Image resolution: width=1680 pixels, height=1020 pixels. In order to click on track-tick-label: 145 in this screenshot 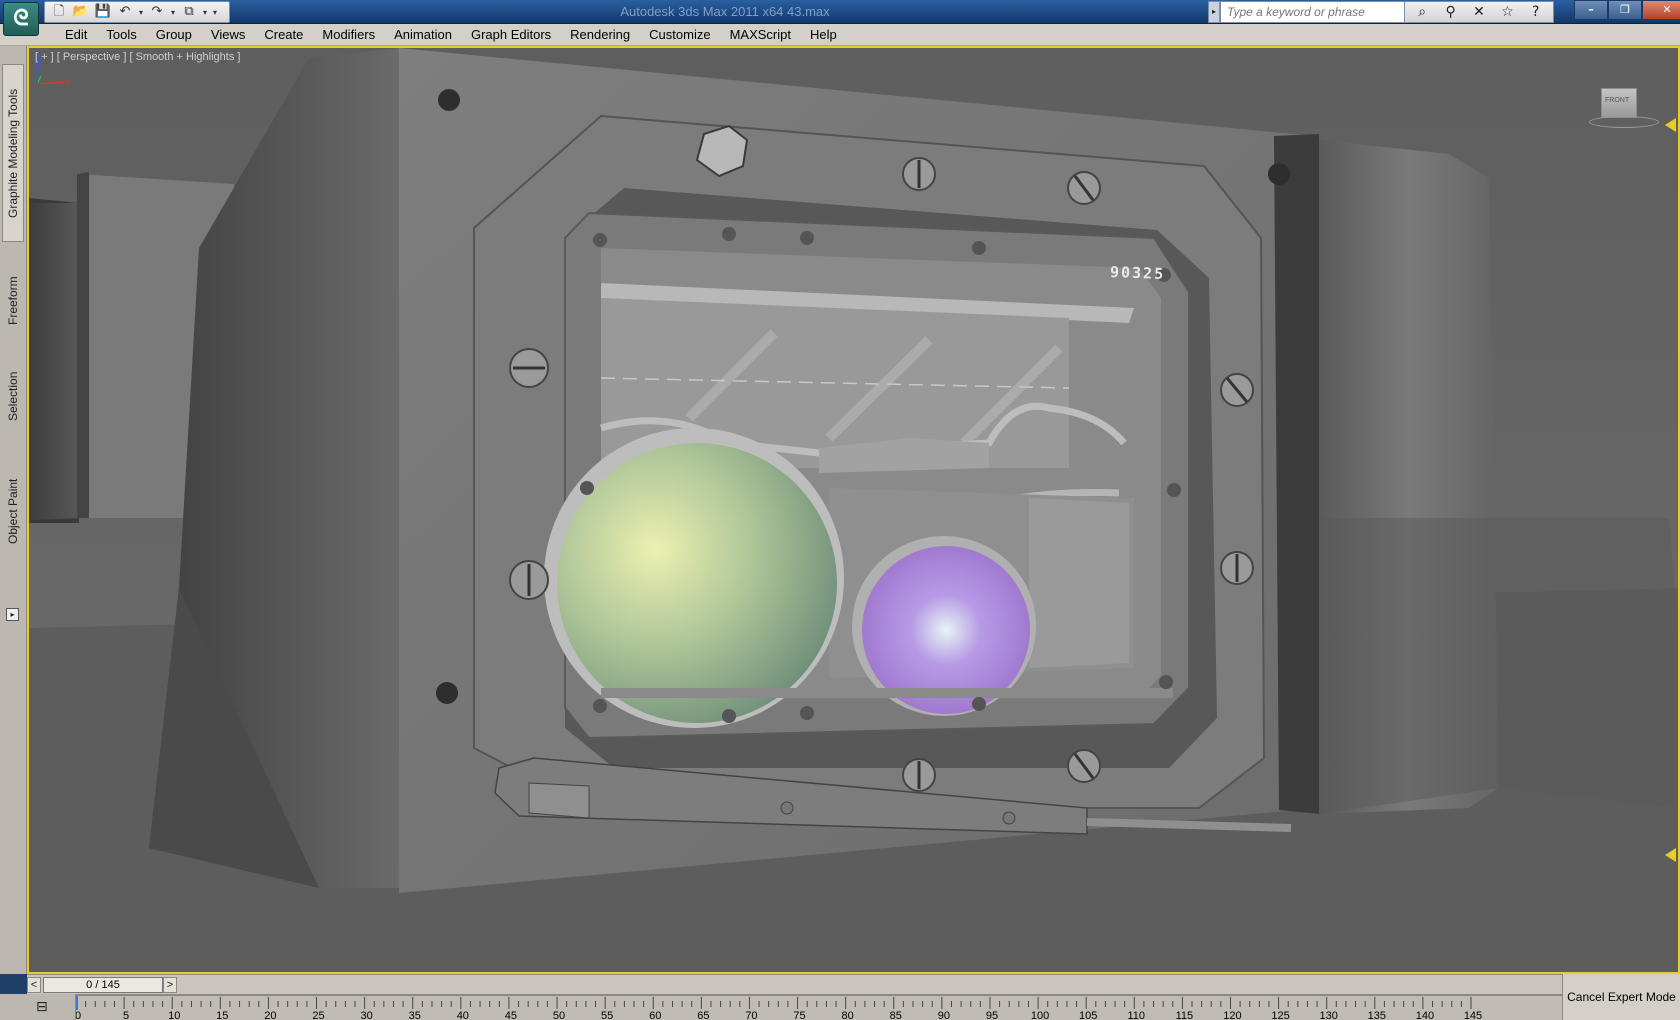, I will do `click(1473, 1015)`.